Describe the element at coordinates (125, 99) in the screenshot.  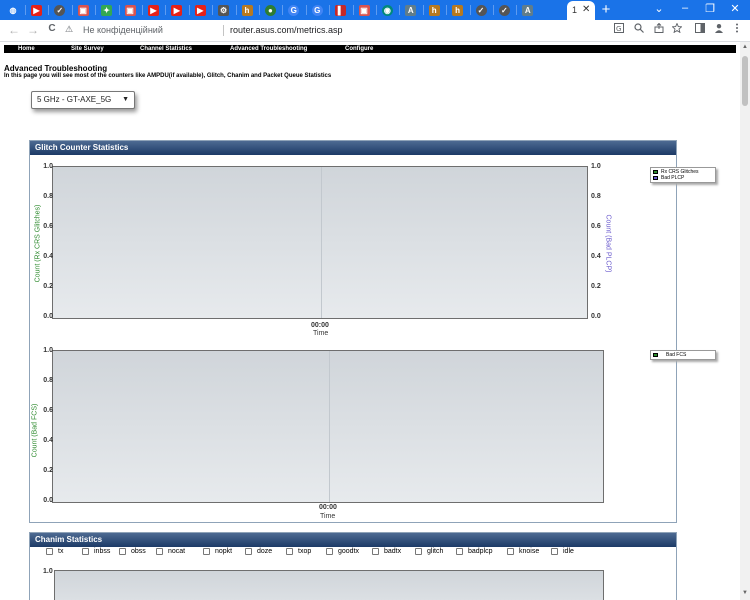
I see `chevron-down-icon: ▼` at that location.